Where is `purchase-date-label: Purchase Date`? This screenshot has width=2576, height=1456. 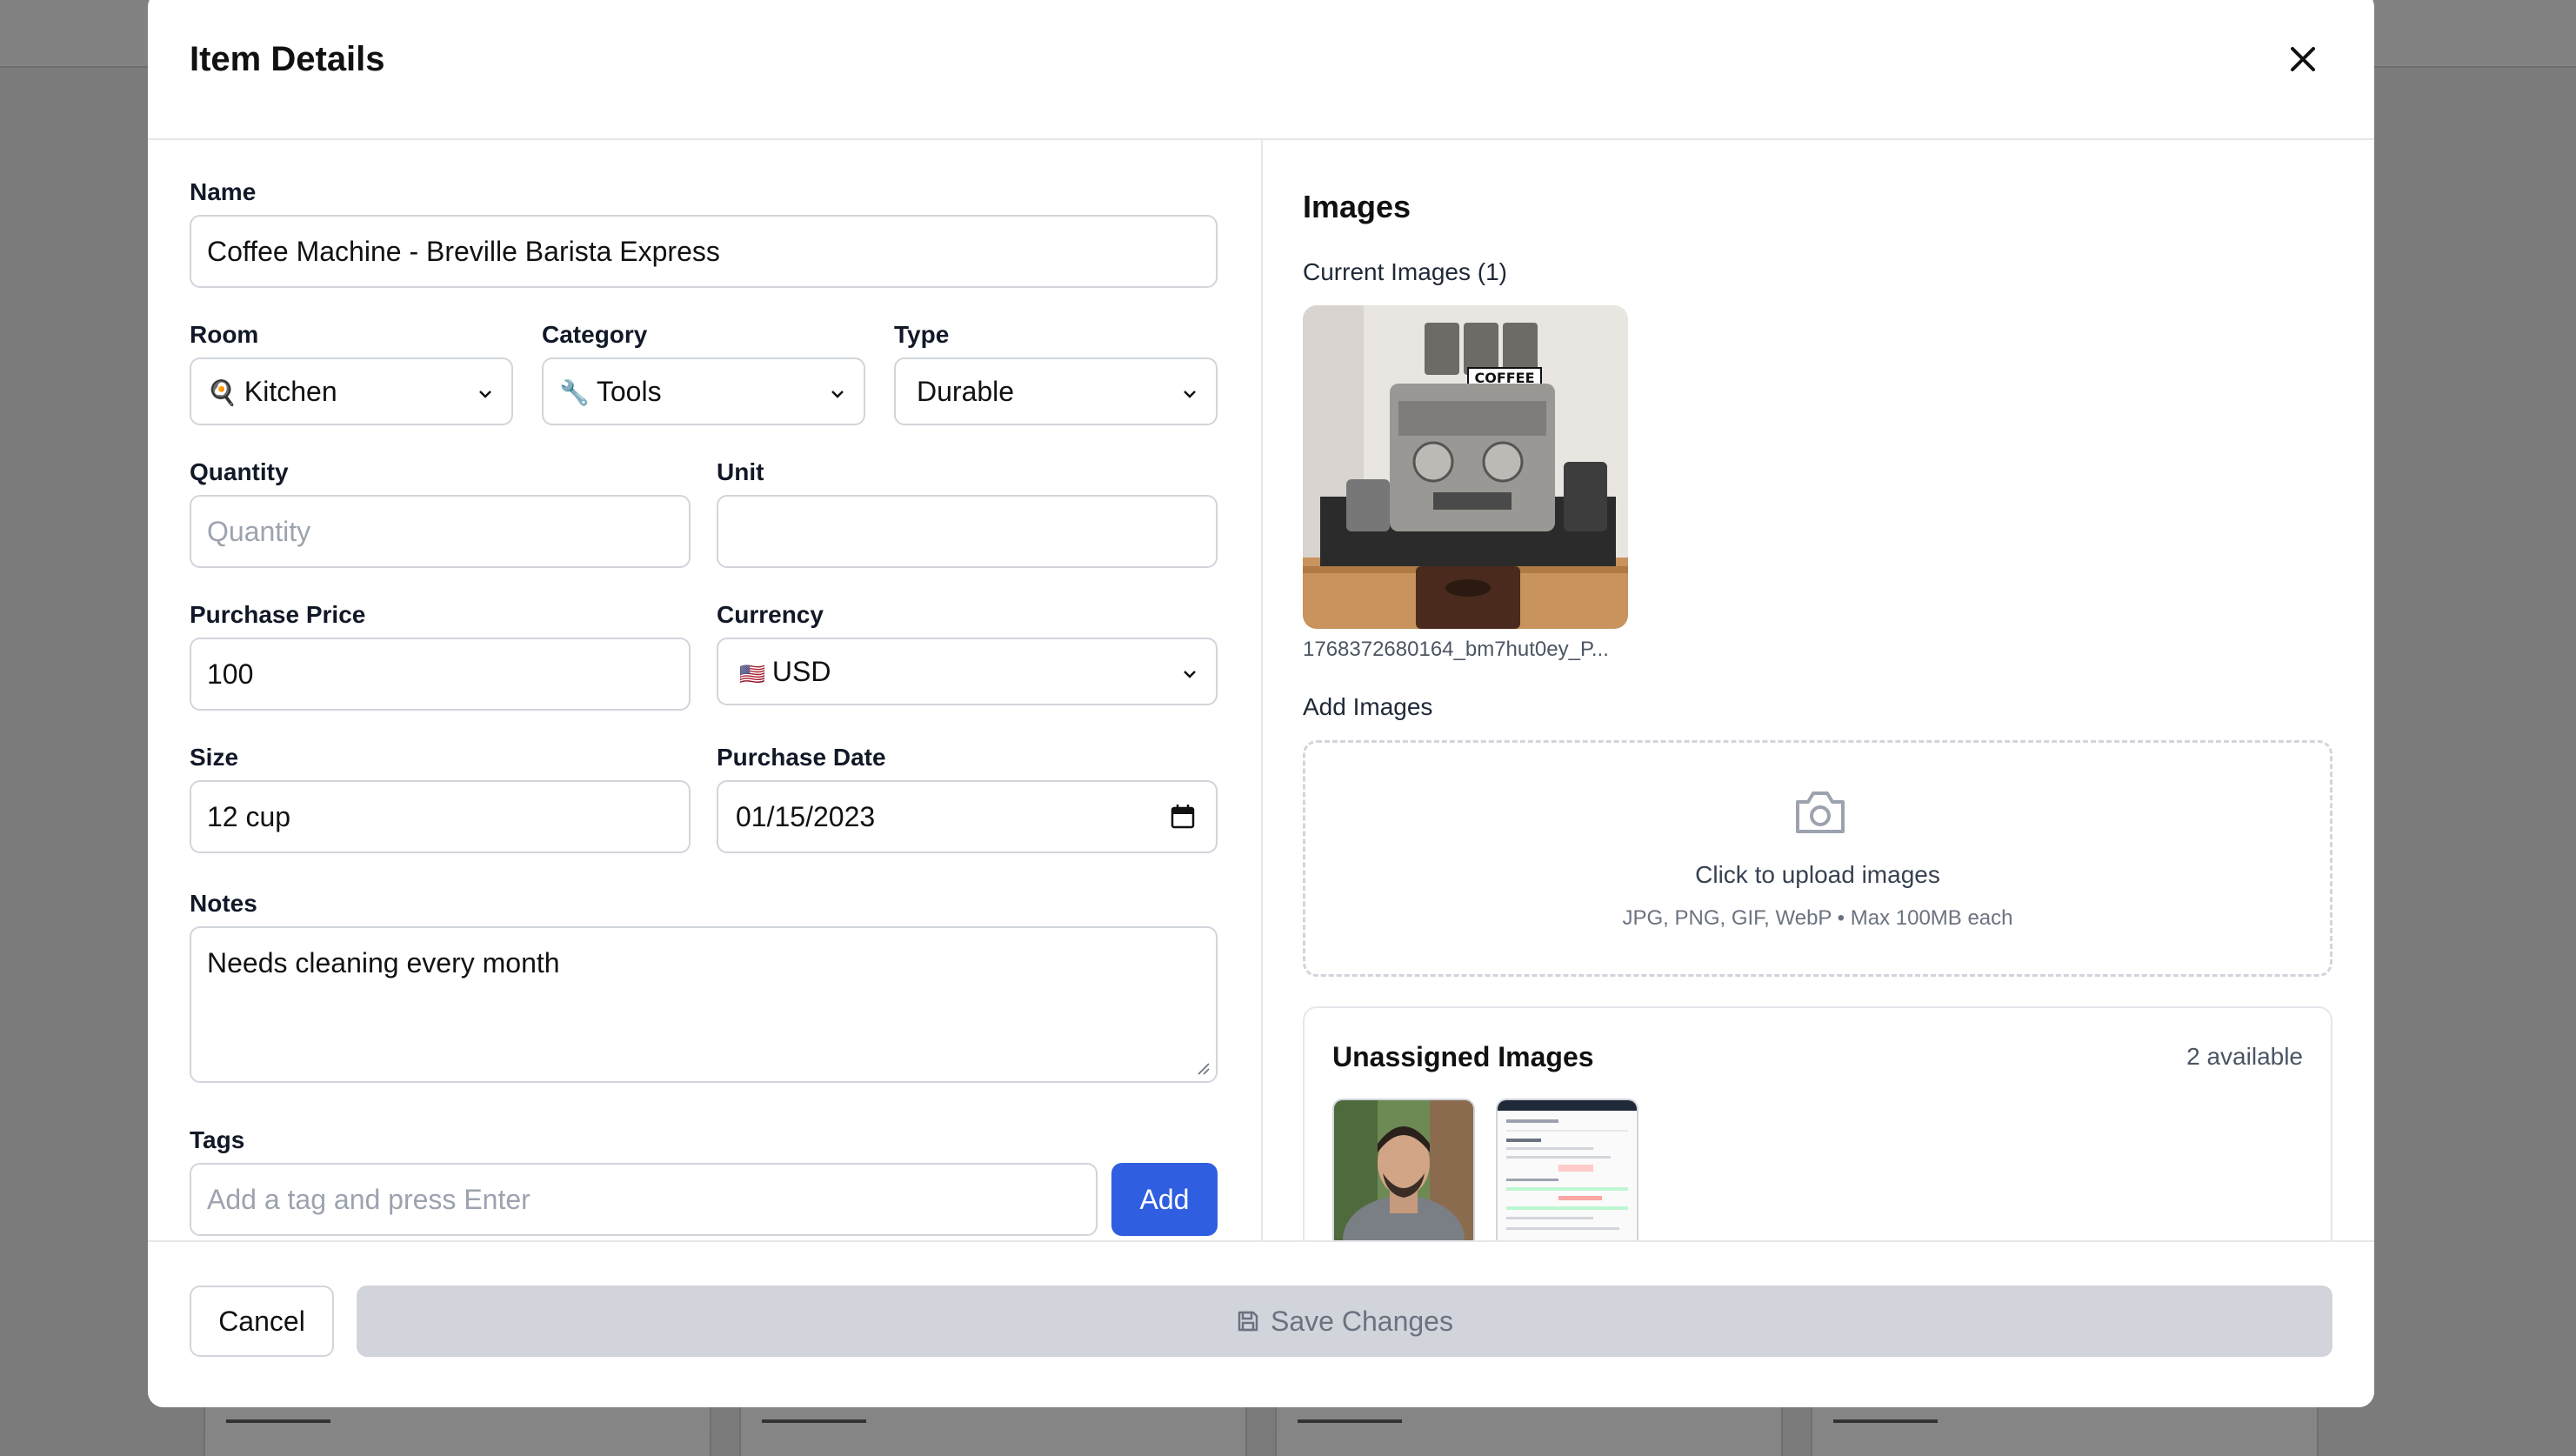 purchase-date-label: Purchase Date is located at coordinates (801, 757).